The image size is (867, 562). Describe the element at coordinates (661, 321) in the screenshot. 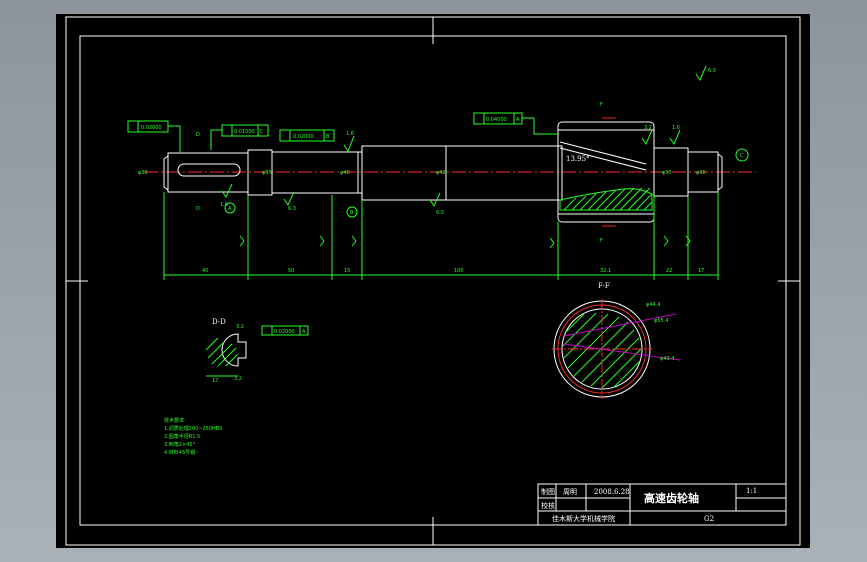

I see `svg-text: φ55.4` at that location.